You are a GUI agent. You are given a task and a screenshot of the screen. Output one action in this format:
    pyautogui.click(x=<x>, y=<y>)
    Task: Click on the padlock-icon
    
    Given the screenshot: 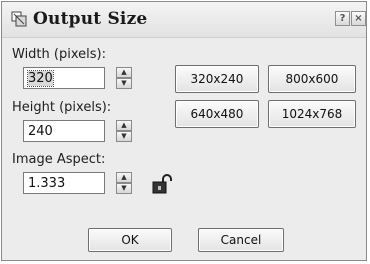 What is the action you would take?
    pyautogui.click(x=162, y=184)
    